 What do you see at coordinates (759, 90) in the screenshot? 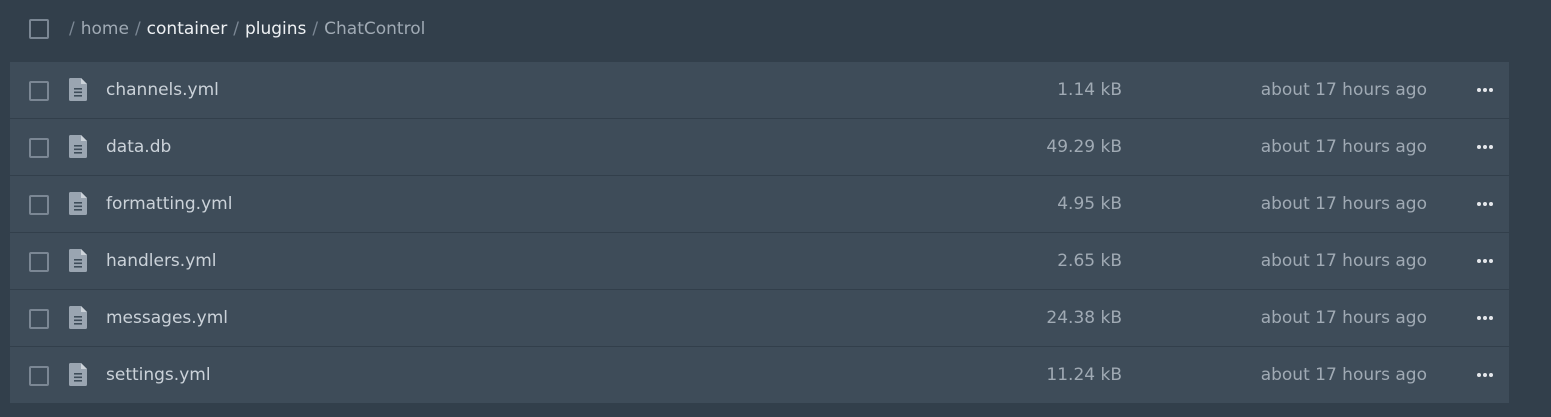
I see `file-row: channels.yml 1.14 kB about 17 hours ago` at bounding box center [759, 90].